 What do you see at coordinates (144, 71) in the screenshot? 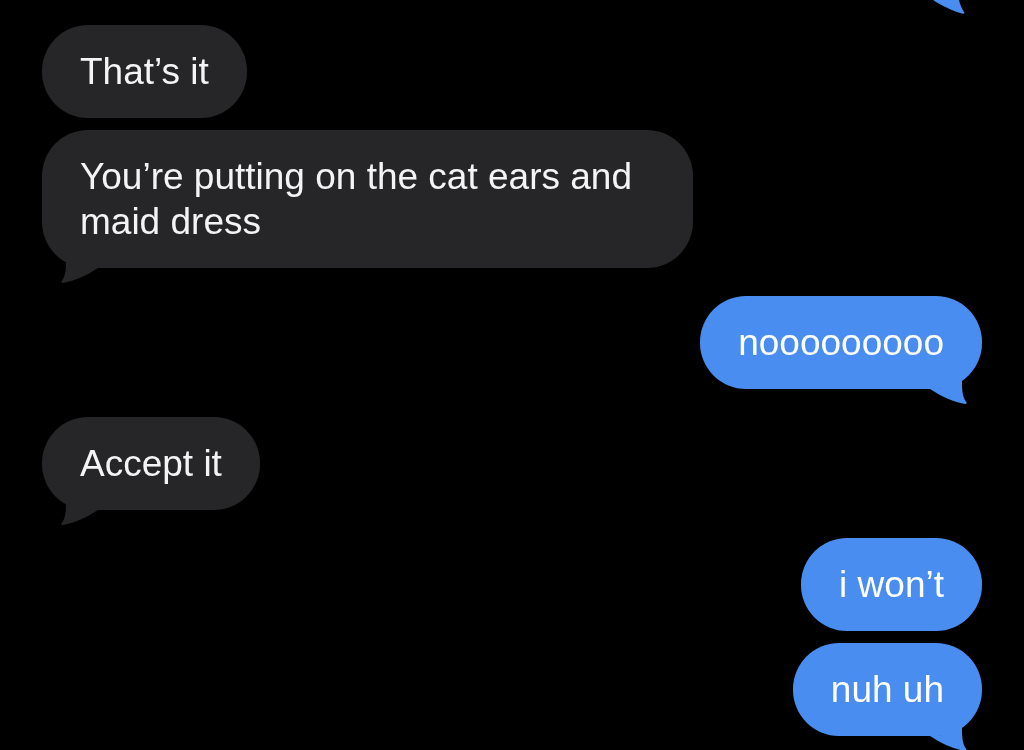
I see `message-bubble: That’s it` at bounding box center [144, 71].